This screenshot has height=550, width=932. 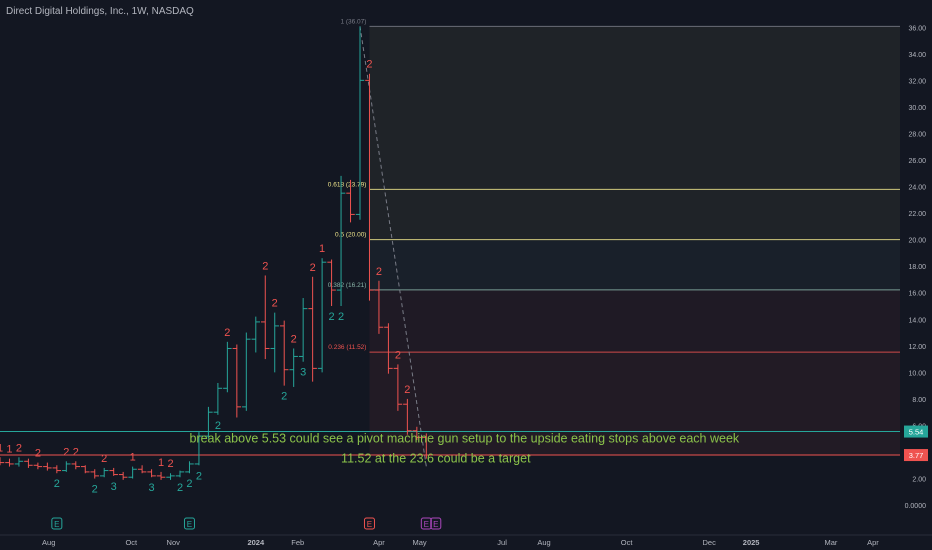 I want to click on y-tick-label: 20.00, so click(x=917, y=241).